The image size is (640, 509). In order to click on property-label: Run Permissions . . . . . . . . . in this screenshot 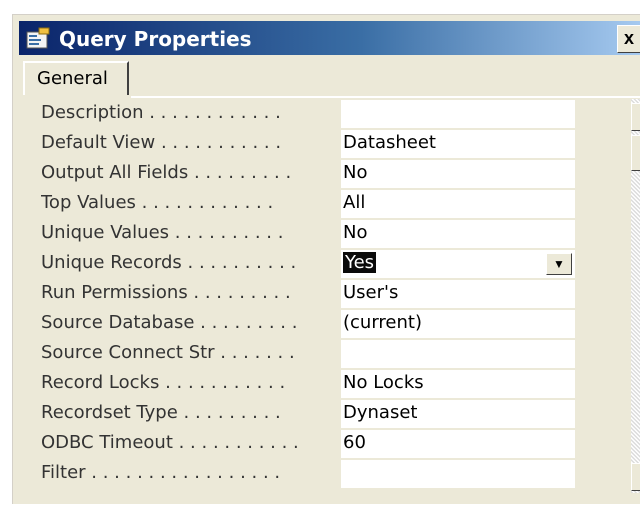, I will do `click(191, 292)`.